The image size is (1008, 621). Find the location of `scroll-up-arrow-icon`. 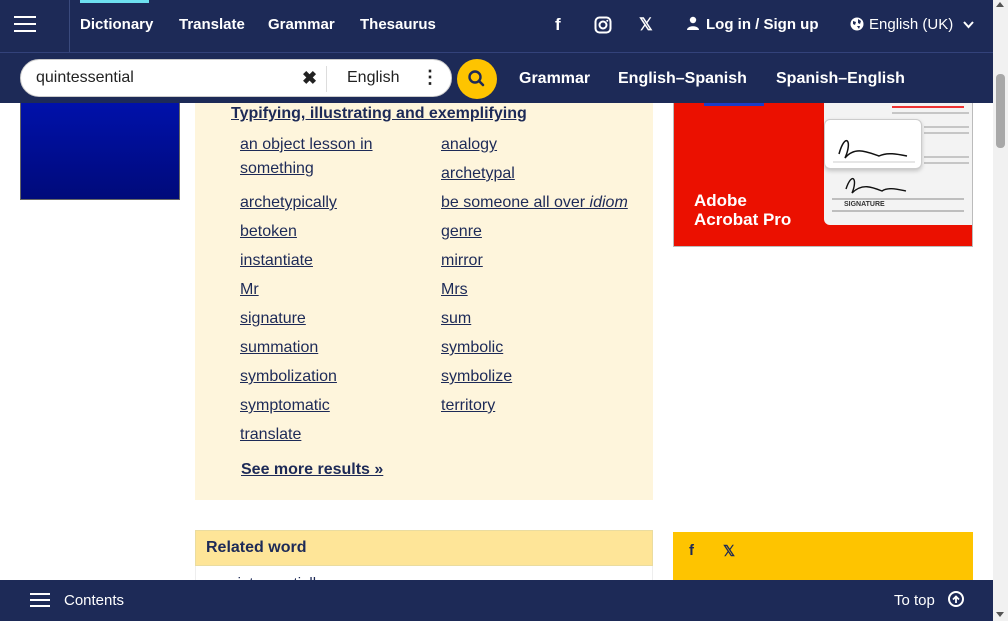

scroll-up-arrow-icon is located at coordinates (1000, 4).